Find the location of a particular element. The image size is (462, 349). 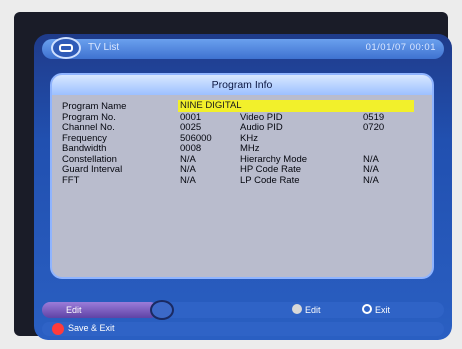

label-lp-code-rate: LP Code Rate is located at coordinates (270, 180).